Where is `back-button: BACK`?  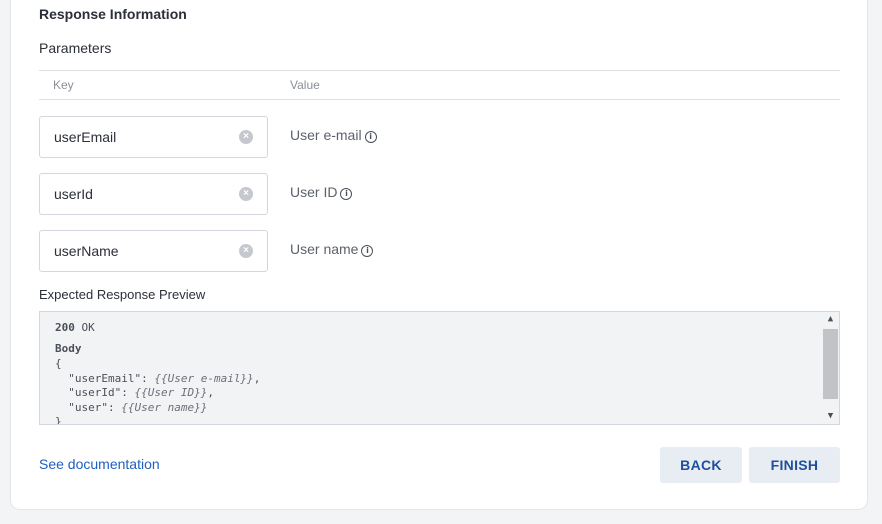 back-button: BACK is located at coordinates (701, 465).